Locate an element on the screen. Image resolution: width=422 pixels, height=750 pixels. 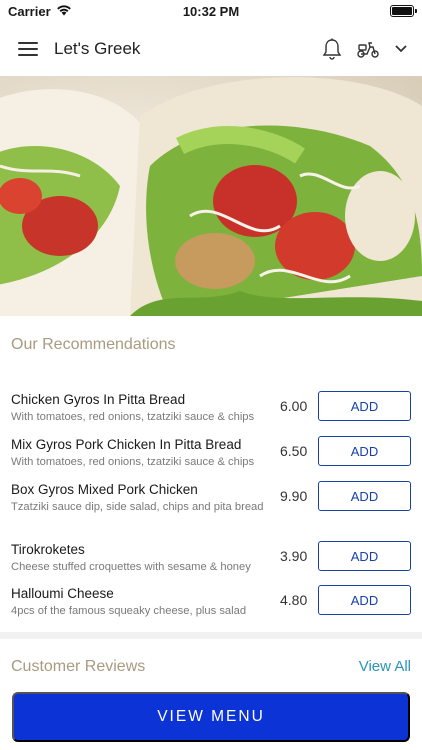
scooter-icon is located at coordinates (368, 49).